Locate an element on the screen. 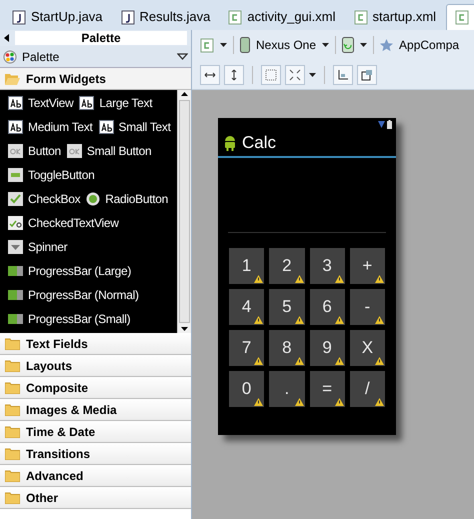 This screenshot has width=474, height=519. widget-item: ProgressBar (Large) is located at coordinates (80, 271).